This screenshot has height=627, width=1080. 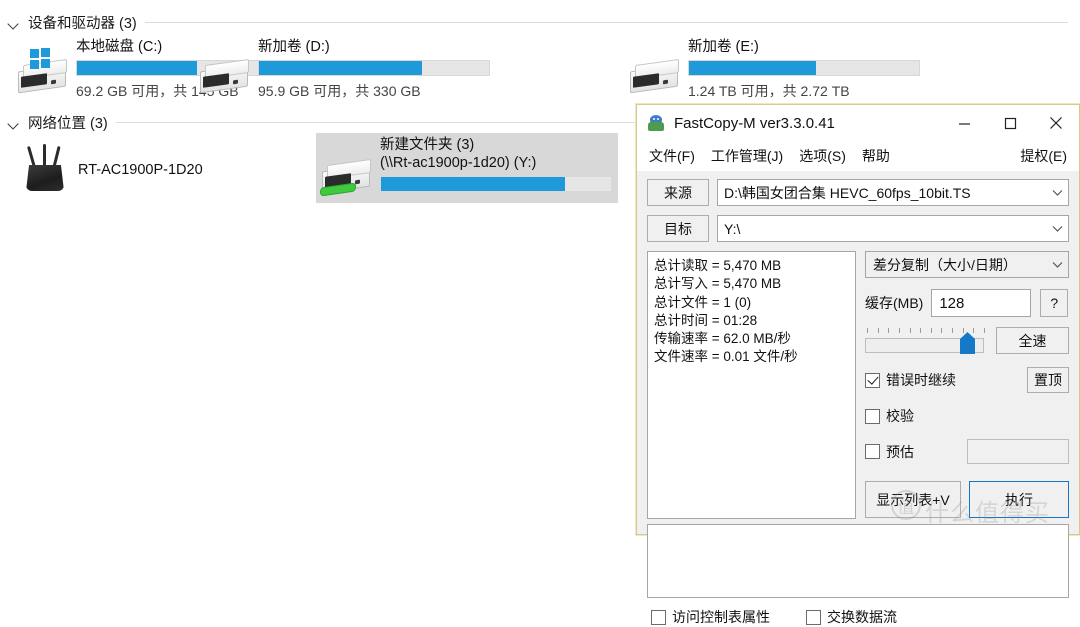 What do you see at coordinates (294, 47) in the screenshot?
I see `drive-name-d: 新加卷 (D:)` at bounding box center [294, 47].